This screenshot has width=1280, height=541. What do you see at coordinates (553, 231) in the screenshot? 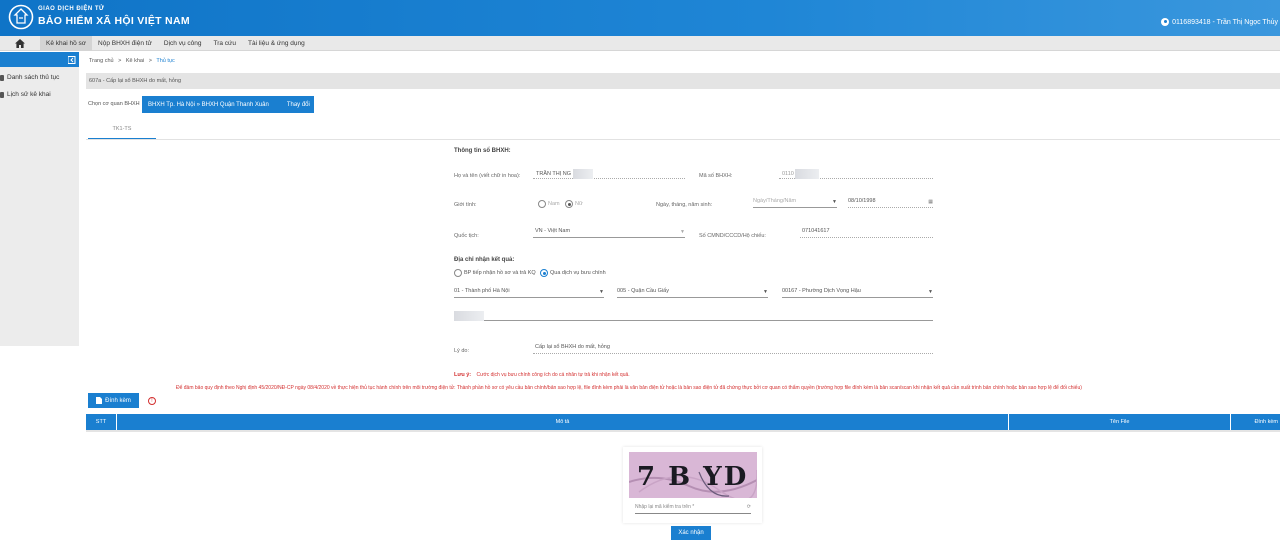
I see `nationality-value: VN - Việt Nam` at bounding box center [553, 231].